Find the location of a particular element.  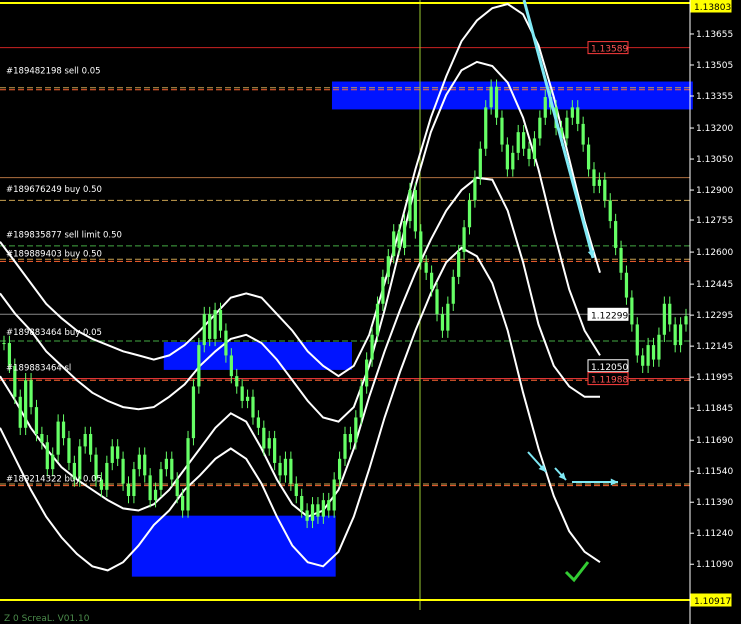

y-tick-label: 1.11390 is located at coordinates (714, 503).